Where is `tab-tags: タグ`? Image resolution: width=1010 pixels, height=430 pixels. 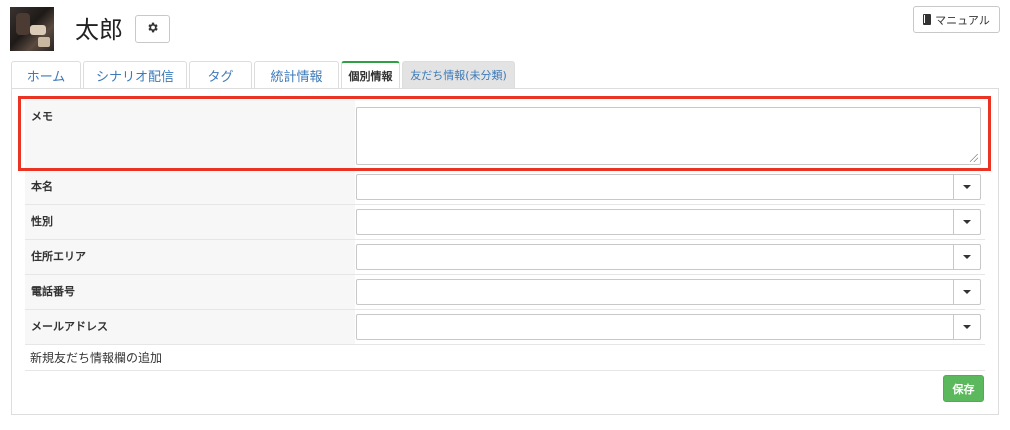 tab-tags: タグ is located at coordinates (220, 74).